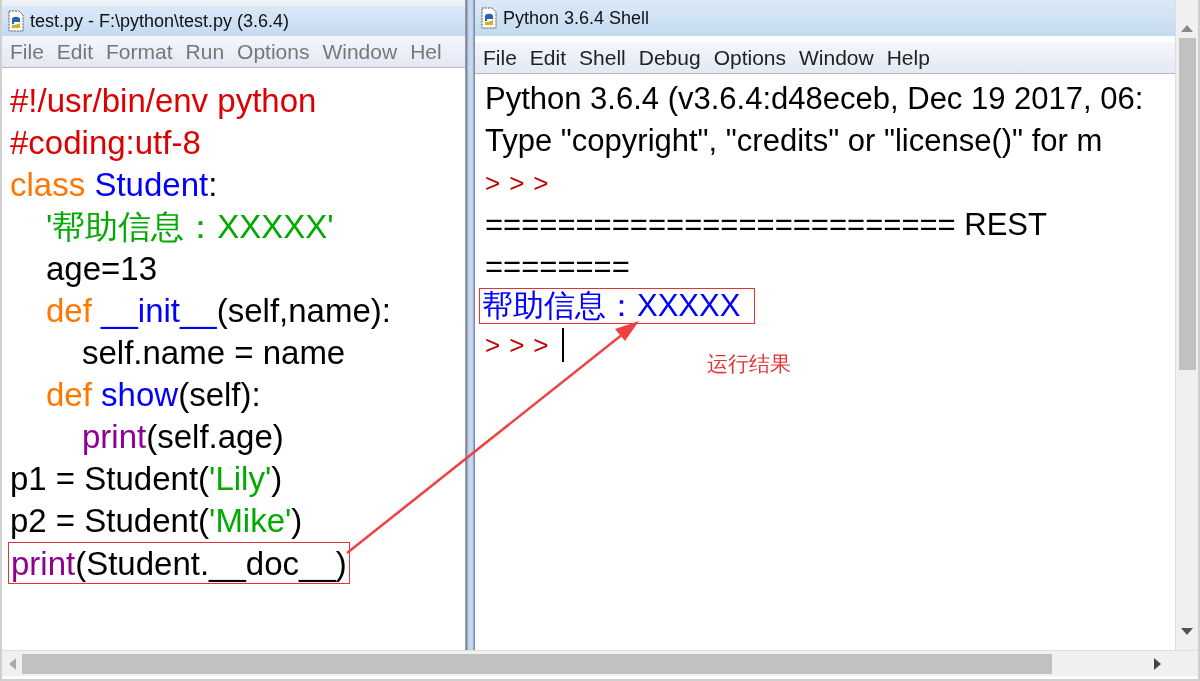 The width and height of the screenshot is (1200, 681). What do you see at coordinates (160, 21) in the screenshot?
I see `window-title: test.py - F:\python\test.py (3.6.4)` at bounding box center [160, 21].